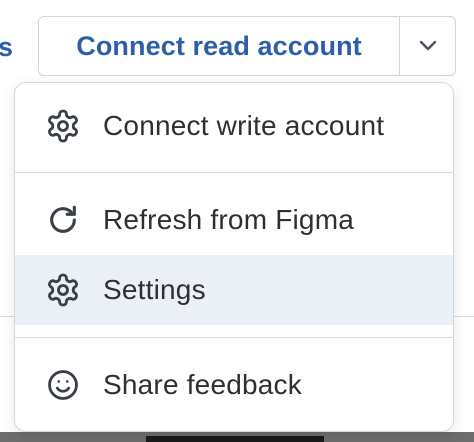  I want to click on menu-item-connect-write-account: Connect write account, so click(234, 126).